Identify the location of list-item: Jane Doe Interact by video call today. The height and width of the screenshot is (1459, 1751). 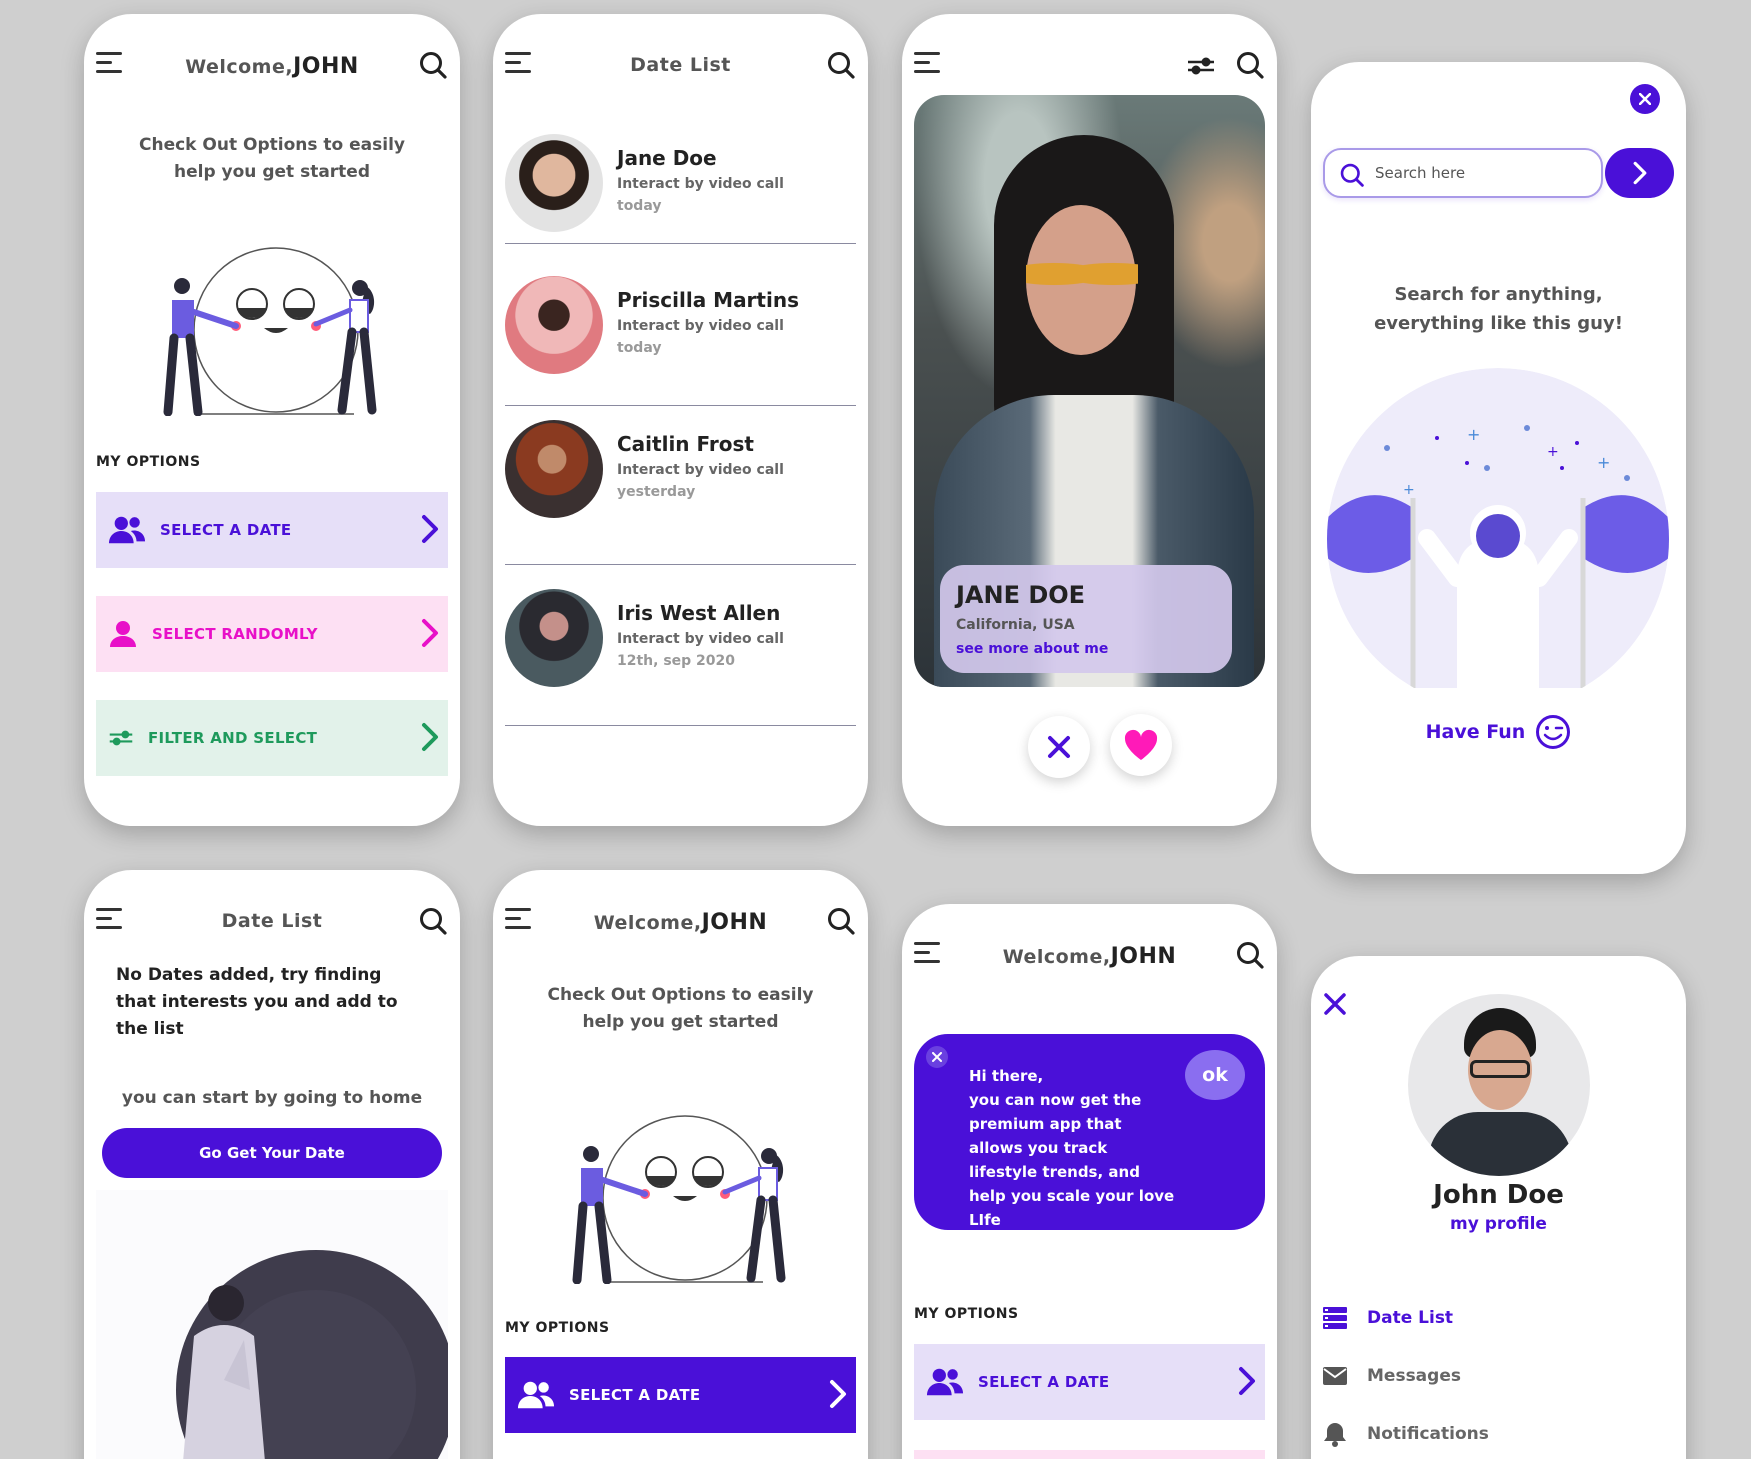
(680, 189).